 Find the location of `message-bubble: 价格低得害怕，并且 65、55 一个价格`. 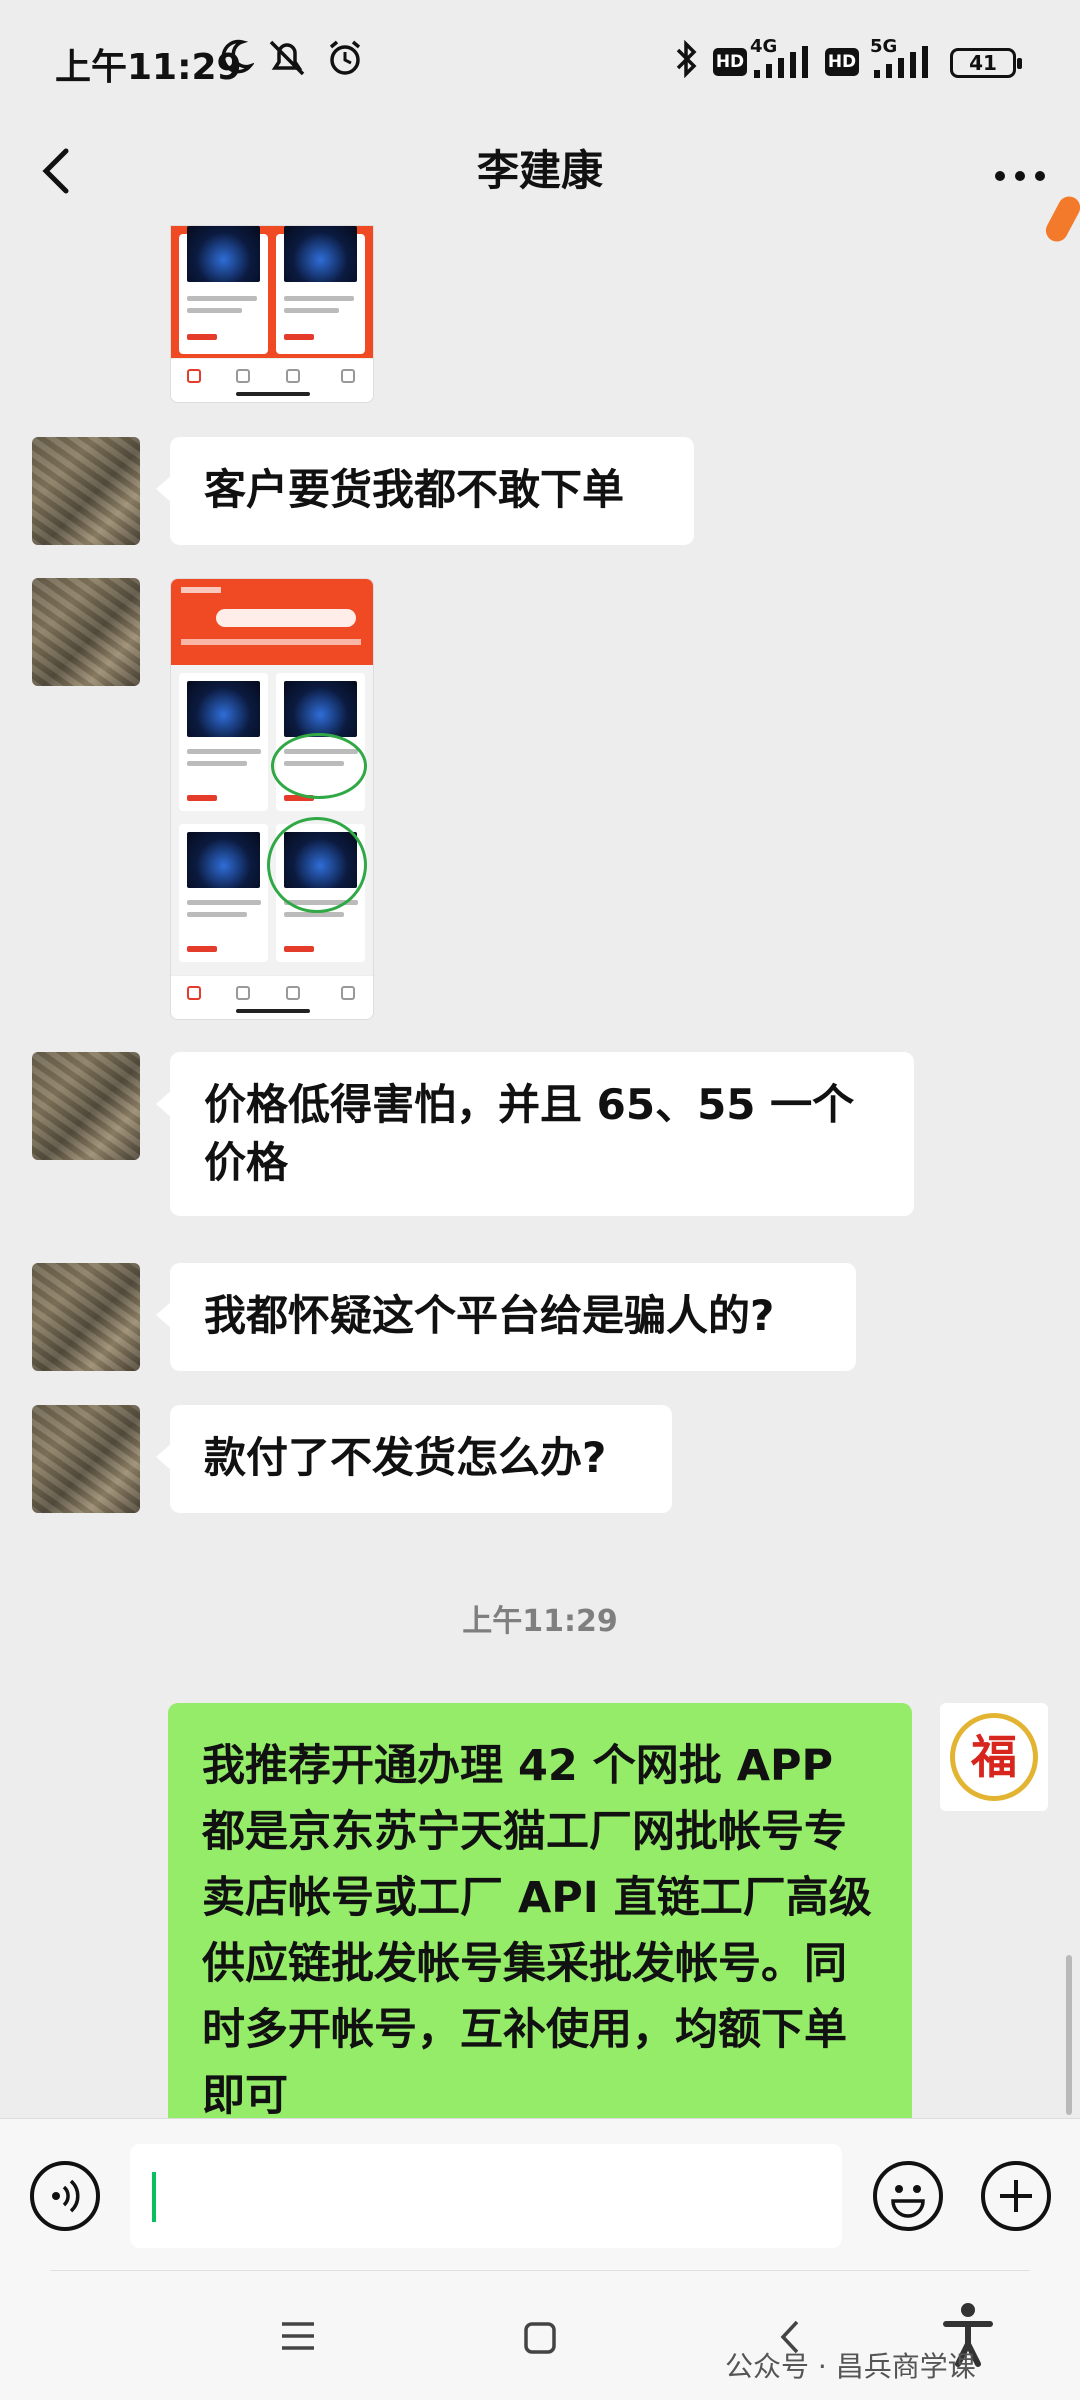

message-bubble: 价格低得害怕，并且 65、55 一个价格 is located at coordinates (535, 1134).